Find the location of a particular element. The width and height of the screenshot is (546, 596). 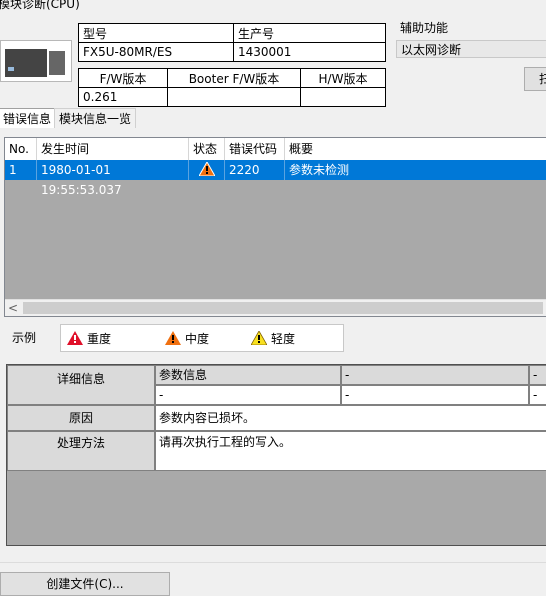

io-device-graphic is located at coordinates (57, 63).